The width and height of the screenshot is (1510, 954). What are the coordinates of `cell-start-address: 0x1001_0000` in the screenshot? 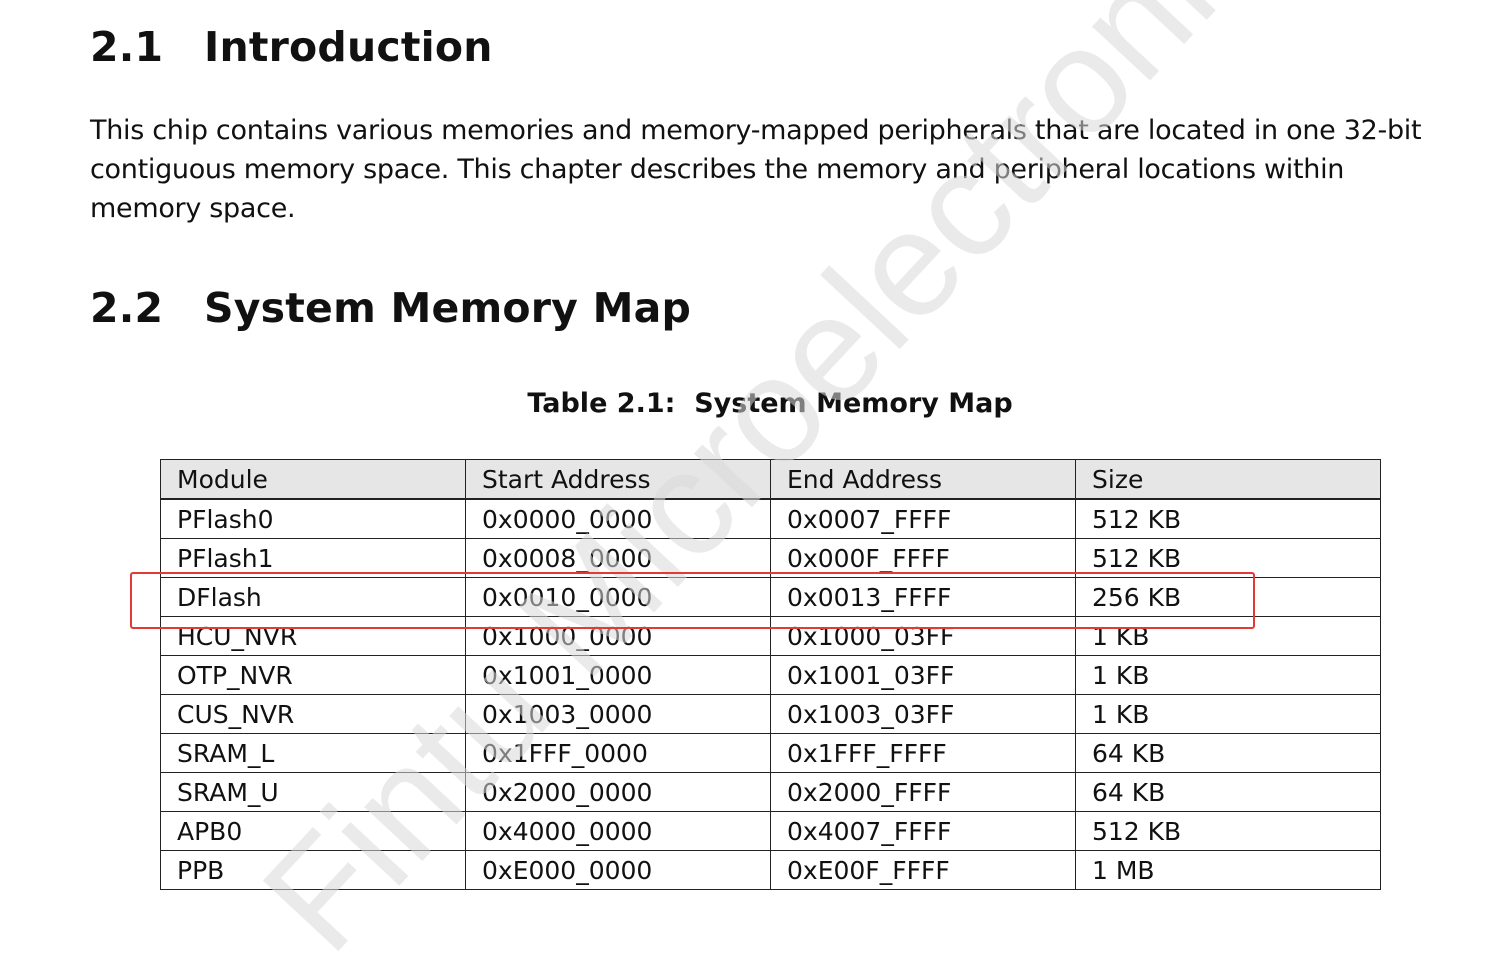 It's located at (618, 675).